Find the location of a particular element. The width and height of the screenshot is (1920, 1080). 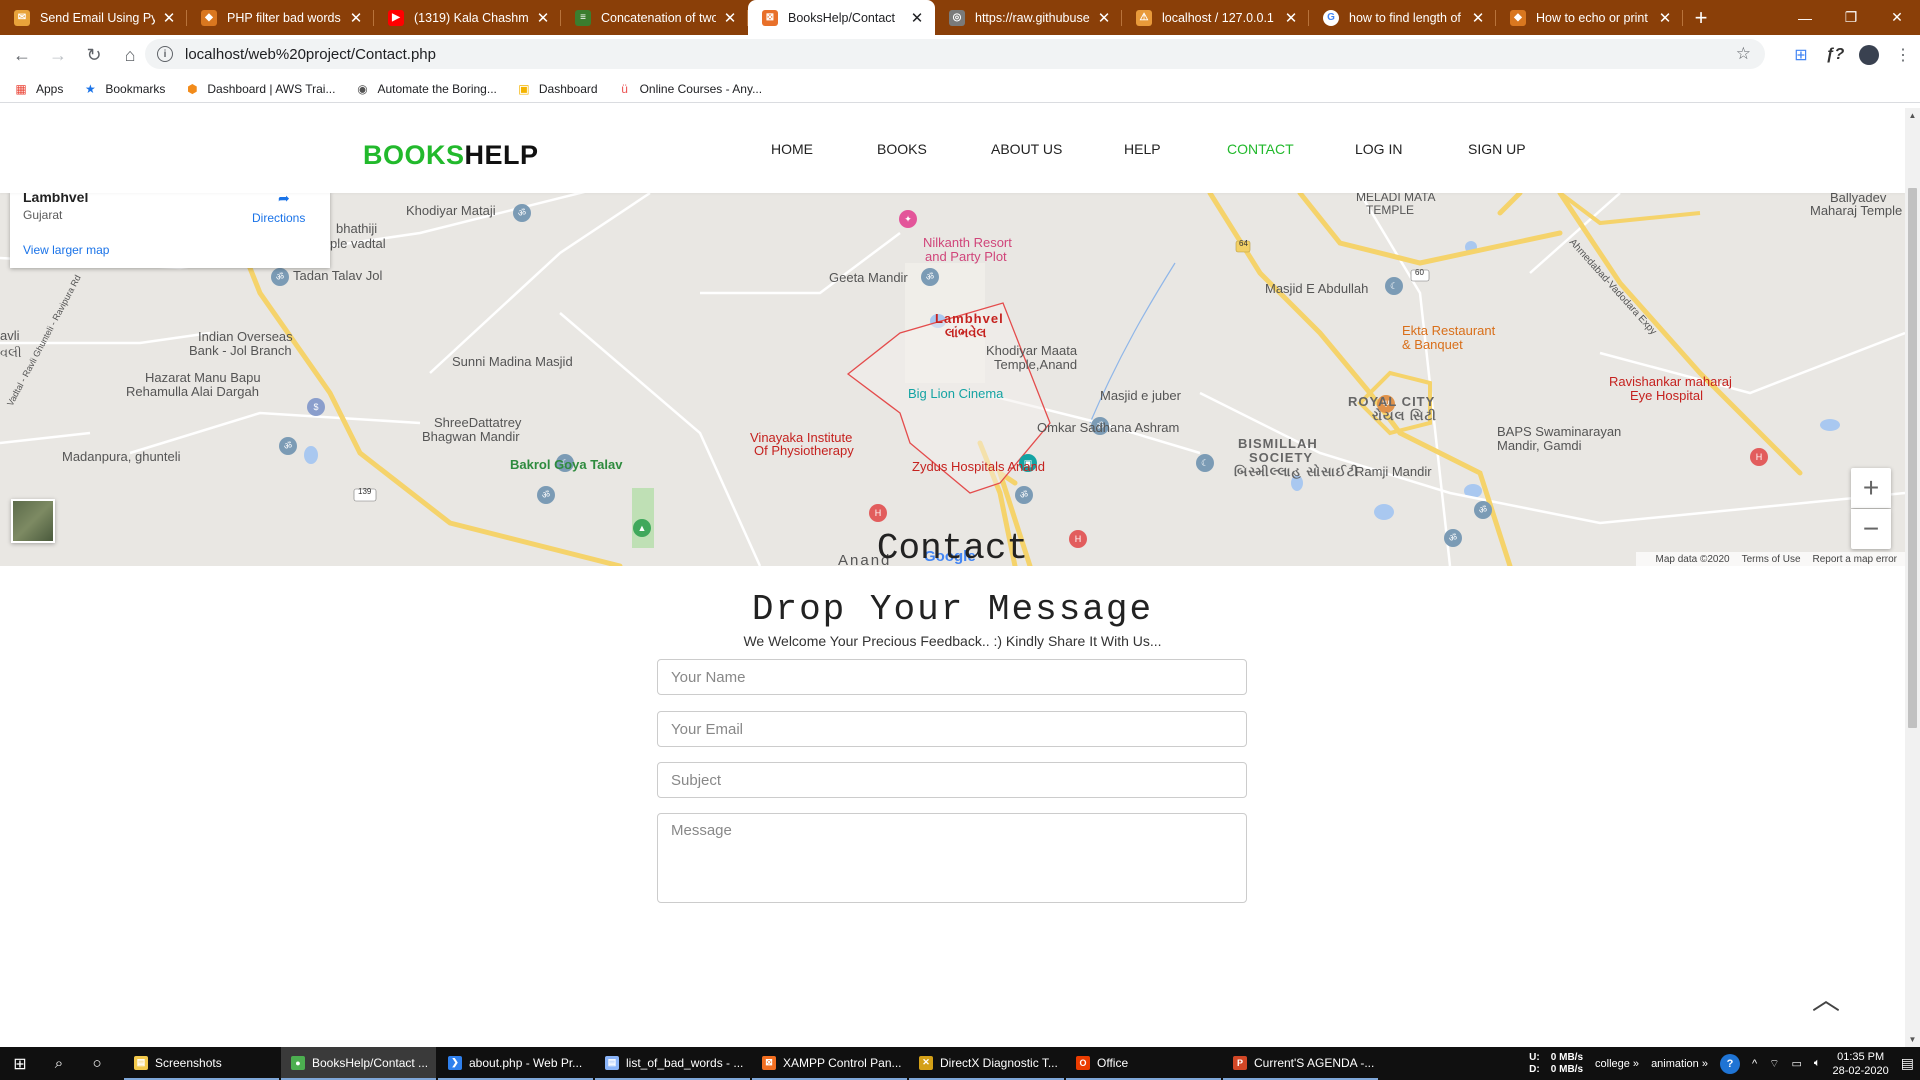

zoom-in-button: + is located at coordinates (1871, 488).